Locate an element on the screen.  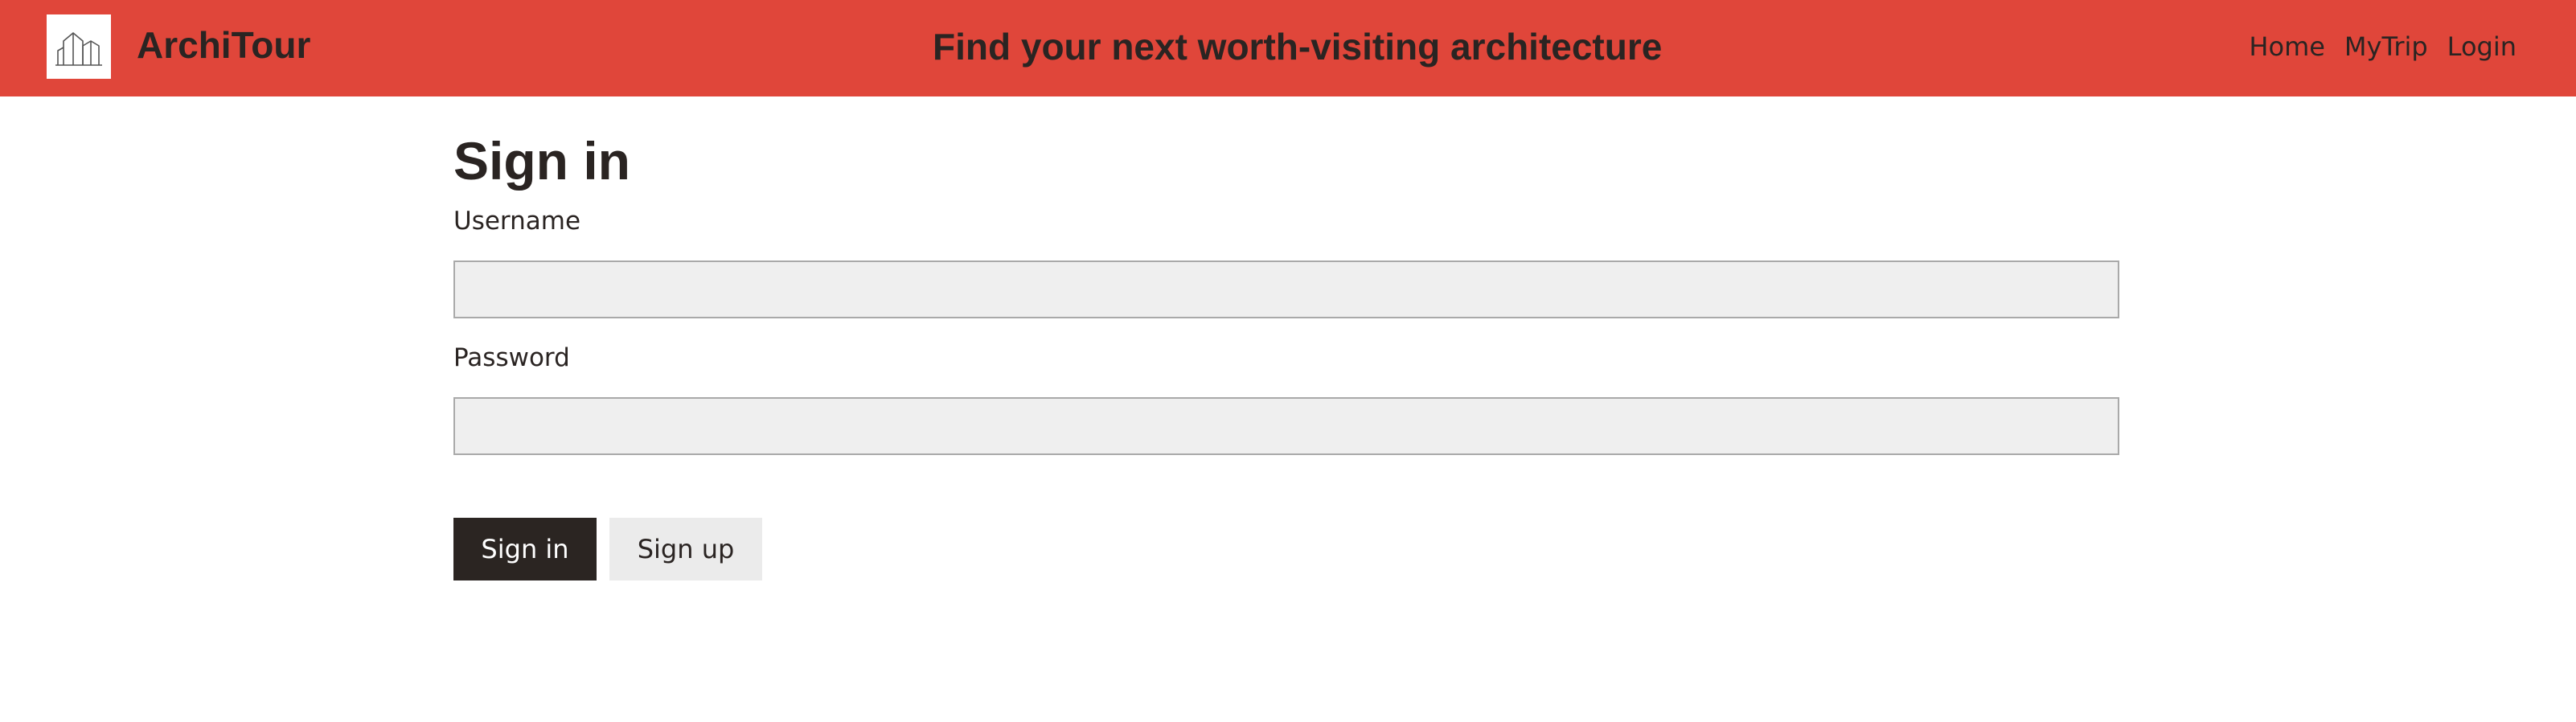
sign-up-button: Sign up is located at coordinates (686, 549).